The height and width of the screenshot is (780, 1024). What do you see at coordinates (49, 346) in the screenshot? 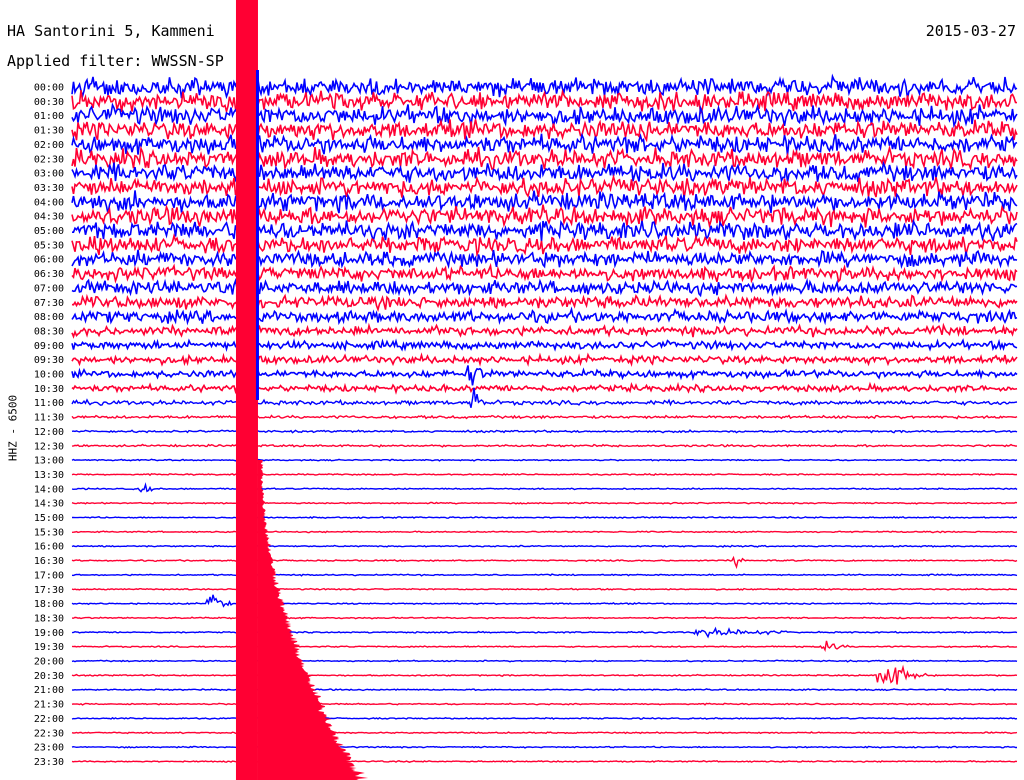
I see `row-tick-label: 09:00` at bounding box center [49, 346].